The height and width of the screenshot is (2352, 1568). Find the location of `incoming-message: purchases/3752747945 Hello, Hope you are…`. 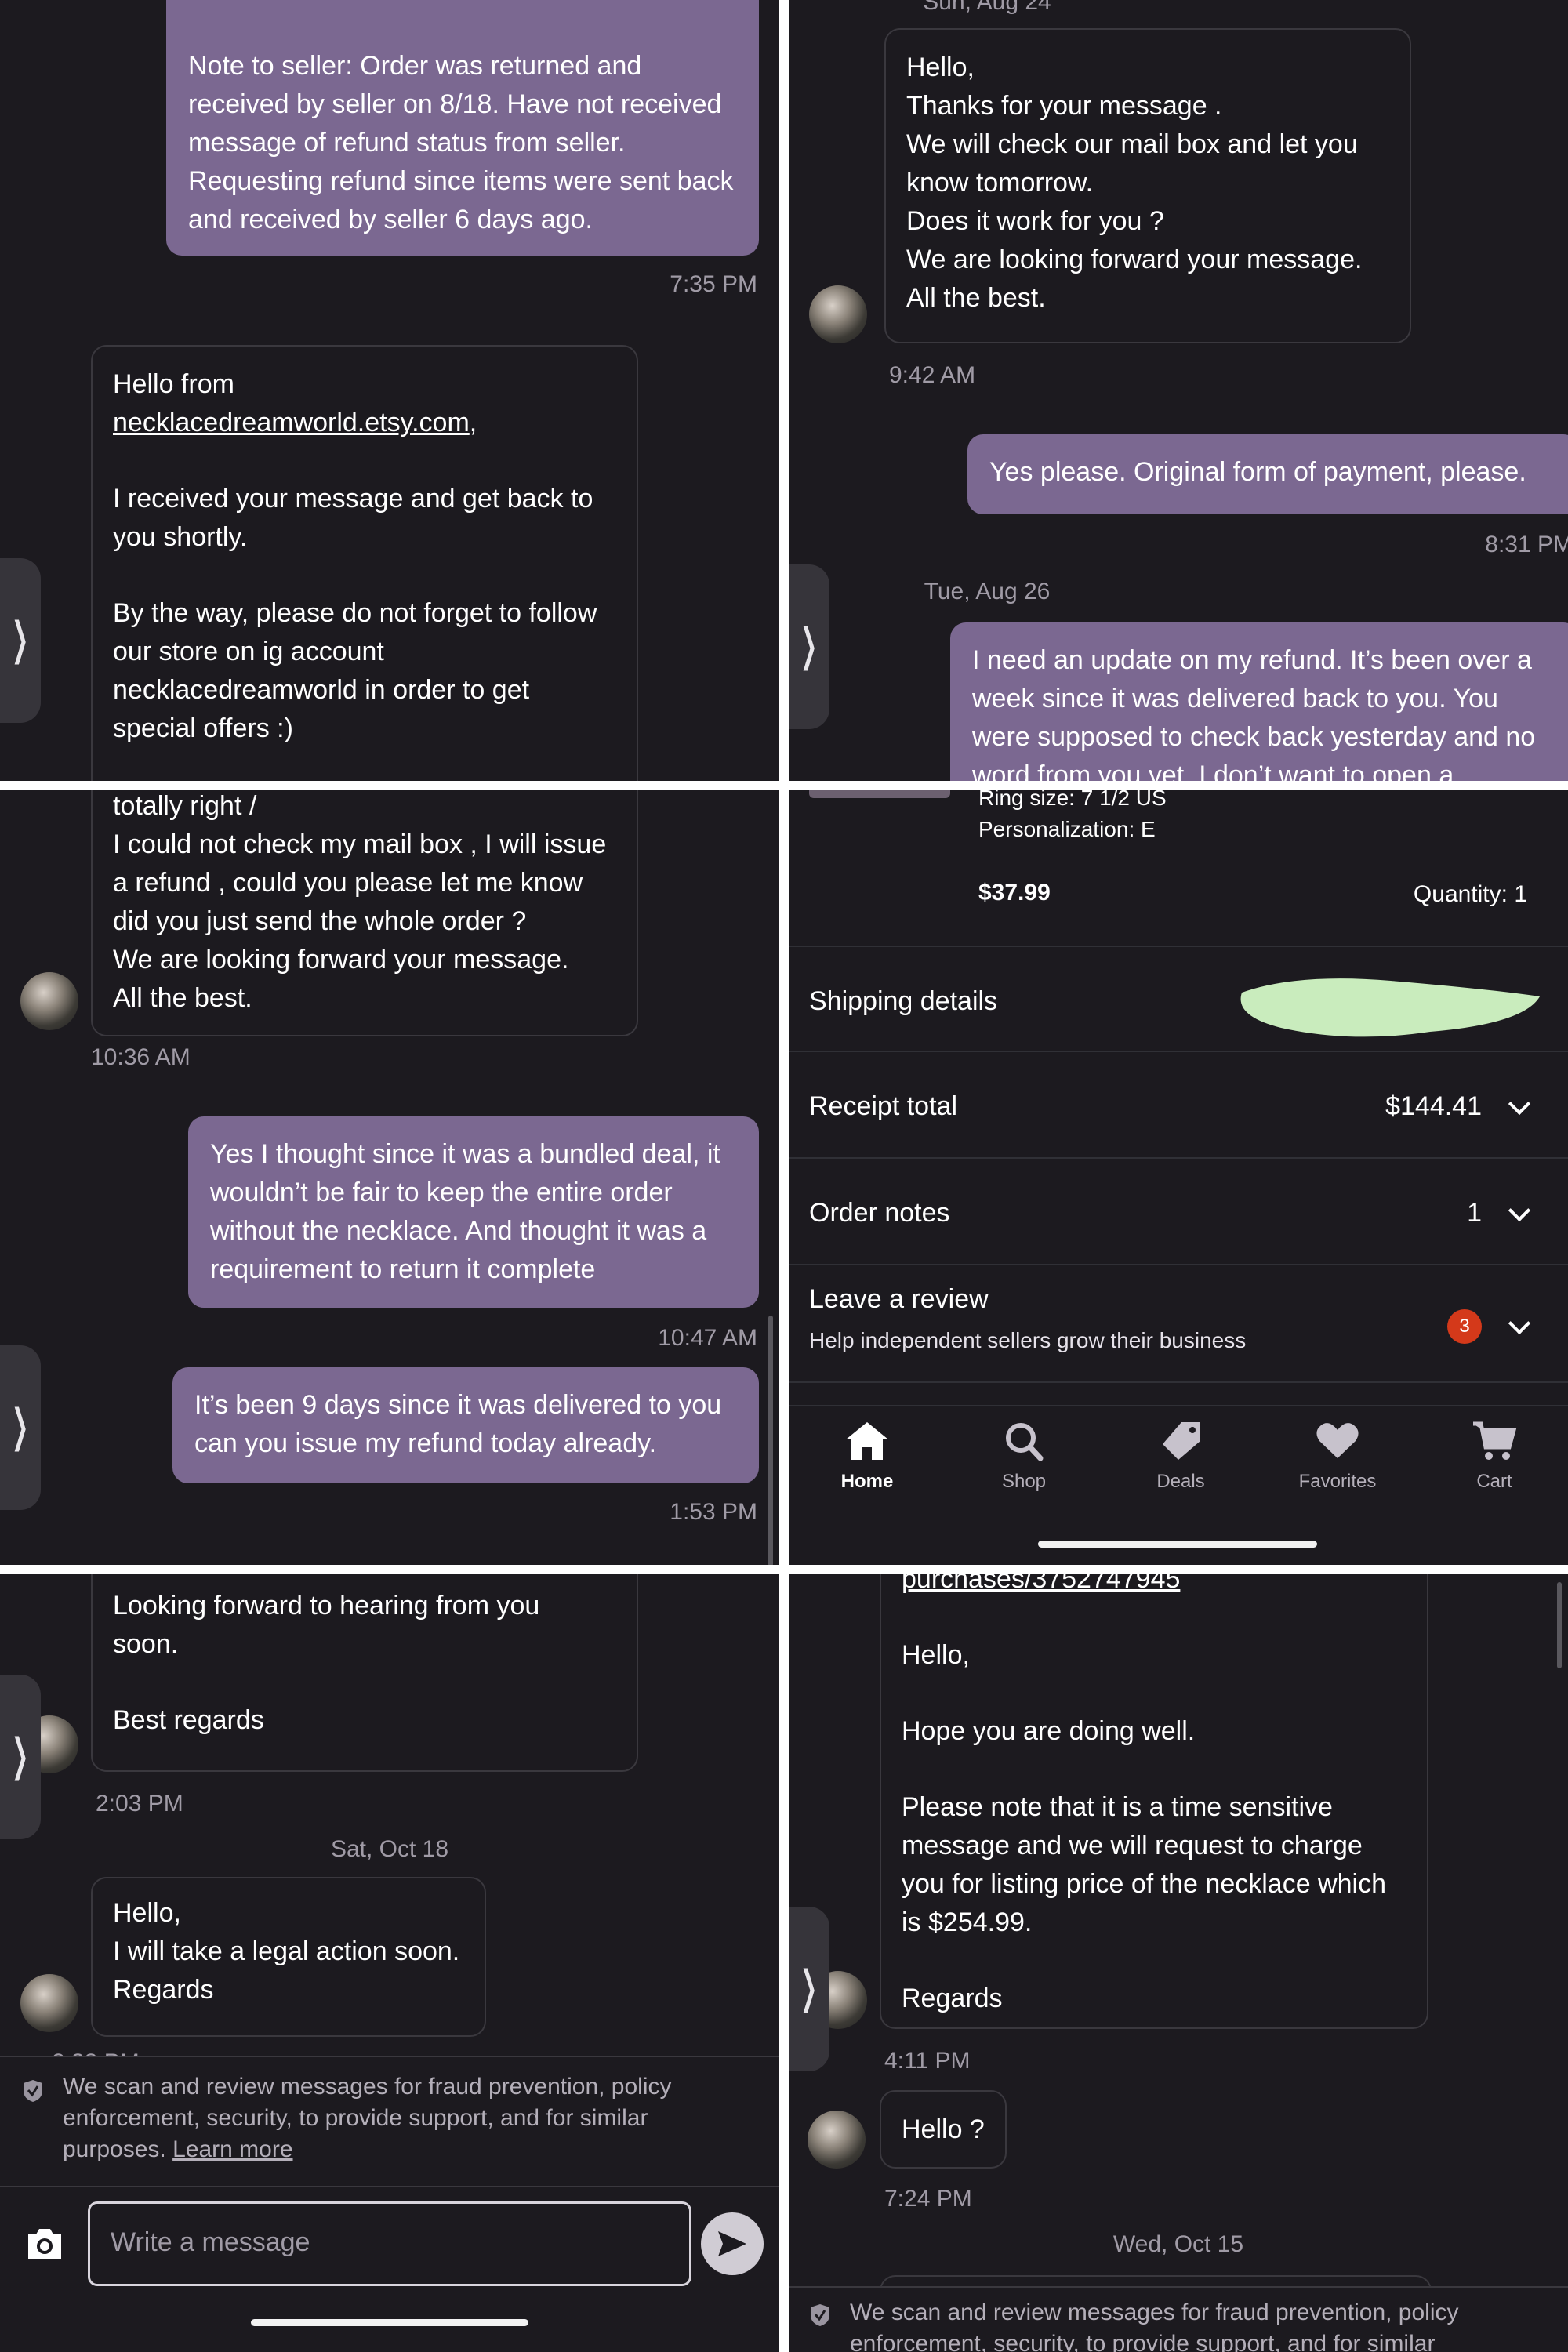

incoming-message: purchases/3752747945 Hello, Hope you are… is located at coordinates (1154, 1801).